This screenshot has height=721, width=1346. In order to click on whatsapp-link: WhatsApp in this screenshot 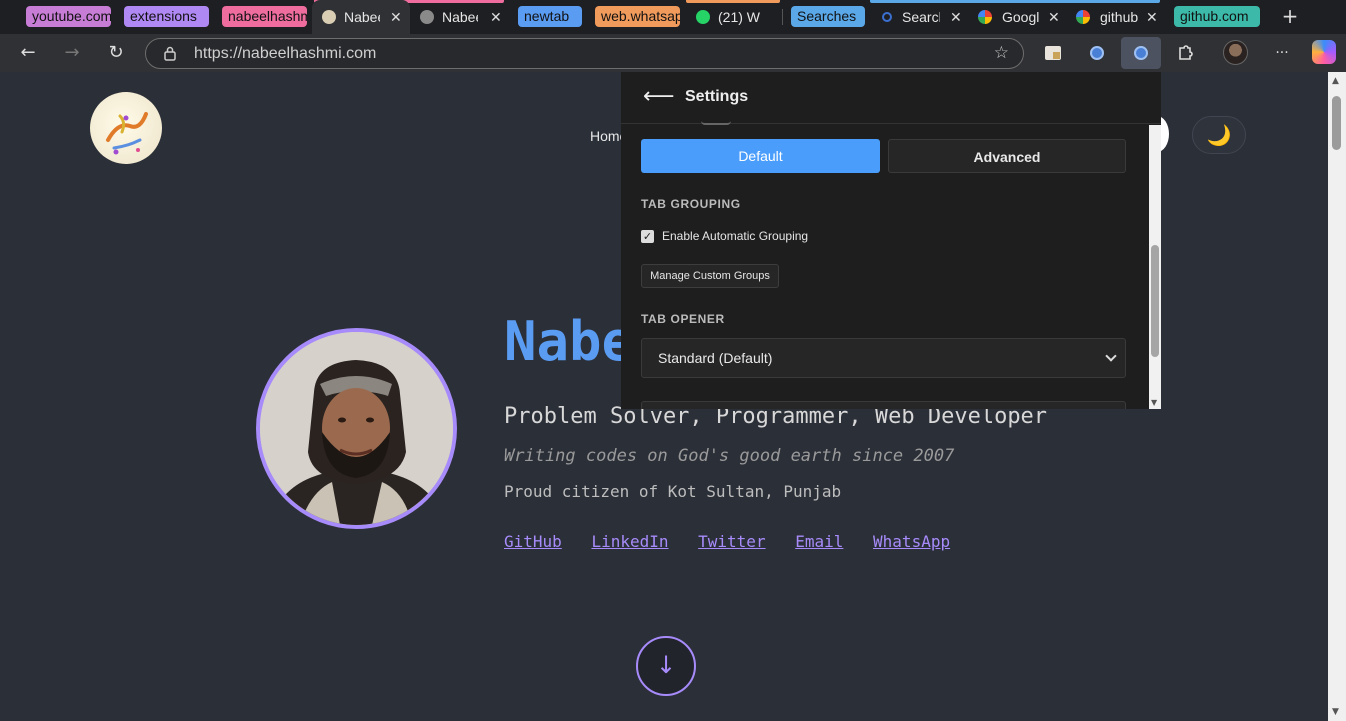, I will do `click(911, 541)`.